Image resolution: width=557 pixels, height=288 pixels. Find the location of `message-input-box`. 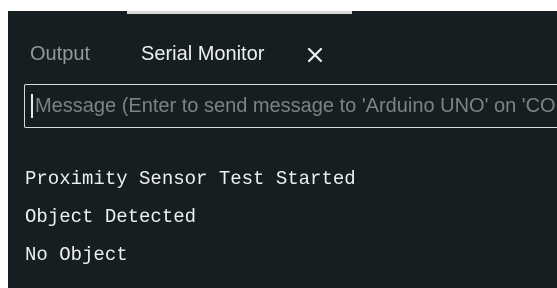

message-input-box is located at coordinates (290, 106).